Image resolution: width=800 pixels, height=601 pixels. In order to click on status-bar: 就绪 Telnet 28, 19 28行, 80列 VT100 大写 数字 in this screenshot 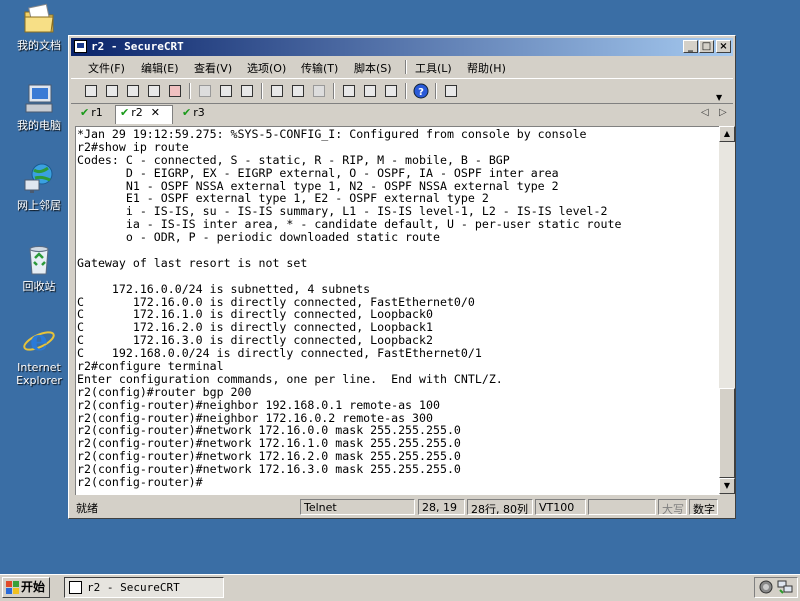, I will do `click(402, 507)`.